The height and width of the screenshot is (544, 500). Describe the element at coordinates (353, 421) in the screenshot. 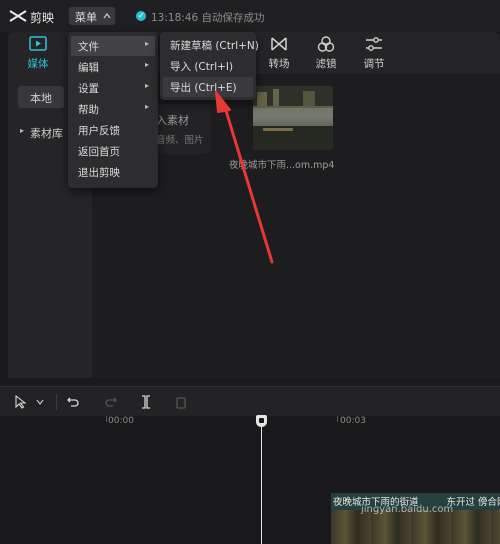

I see `ruler-label-3s: 00:03` at that location.